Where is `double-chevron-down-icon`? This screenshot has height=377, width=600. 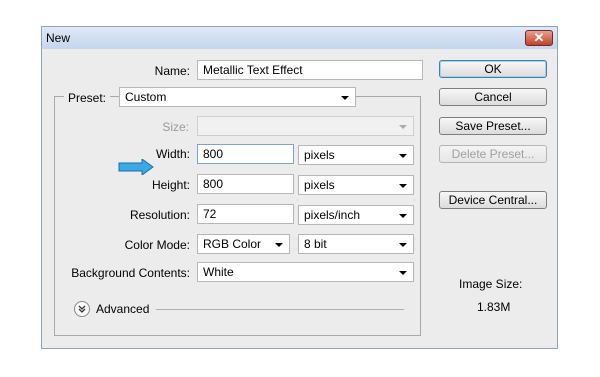
double-chevron-down-icon is located at coordinates (82, 309).